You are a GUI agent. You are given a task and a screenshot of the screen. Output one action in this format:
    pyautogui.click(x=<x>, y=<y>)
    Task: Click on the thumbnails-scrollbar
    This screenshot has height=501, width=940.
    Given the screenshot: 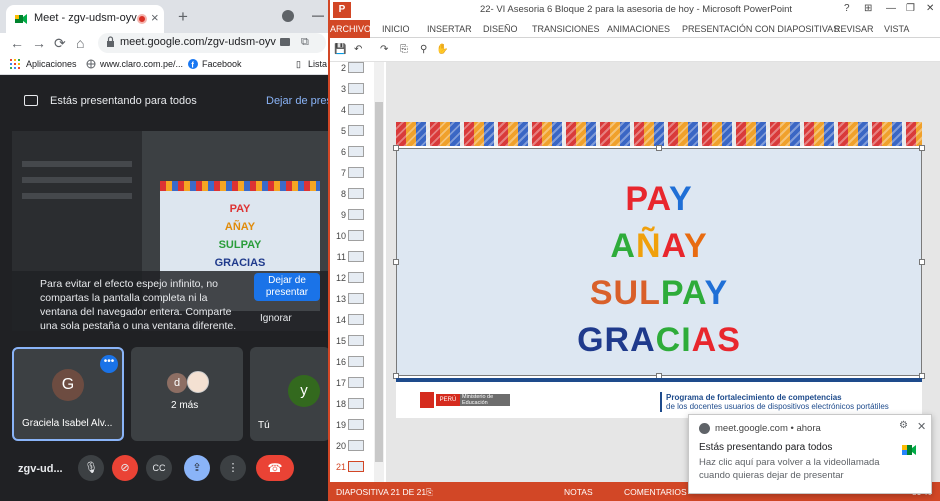 What is the action you would take?
    pyautogui.click(x=379, y=272)
    